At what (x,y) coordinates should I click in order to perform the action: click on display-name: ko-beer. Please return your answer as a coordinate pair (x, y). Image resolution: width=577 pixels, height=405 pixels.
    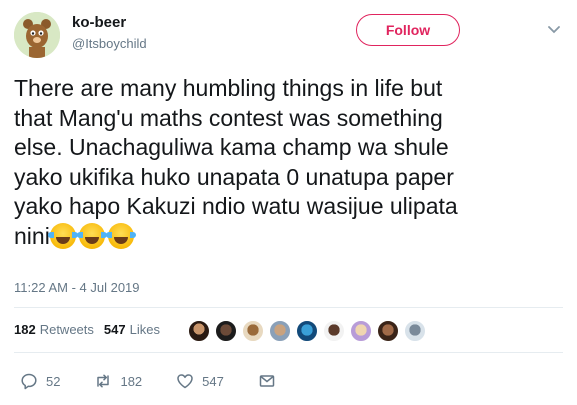
    Looking at the image, I should click on (99, 22).